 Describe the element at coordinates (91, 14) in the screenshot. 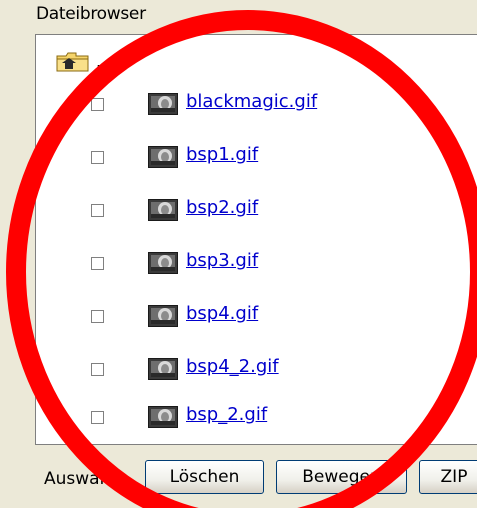

I see `file-browser-title: Dateibrowser` at that location.